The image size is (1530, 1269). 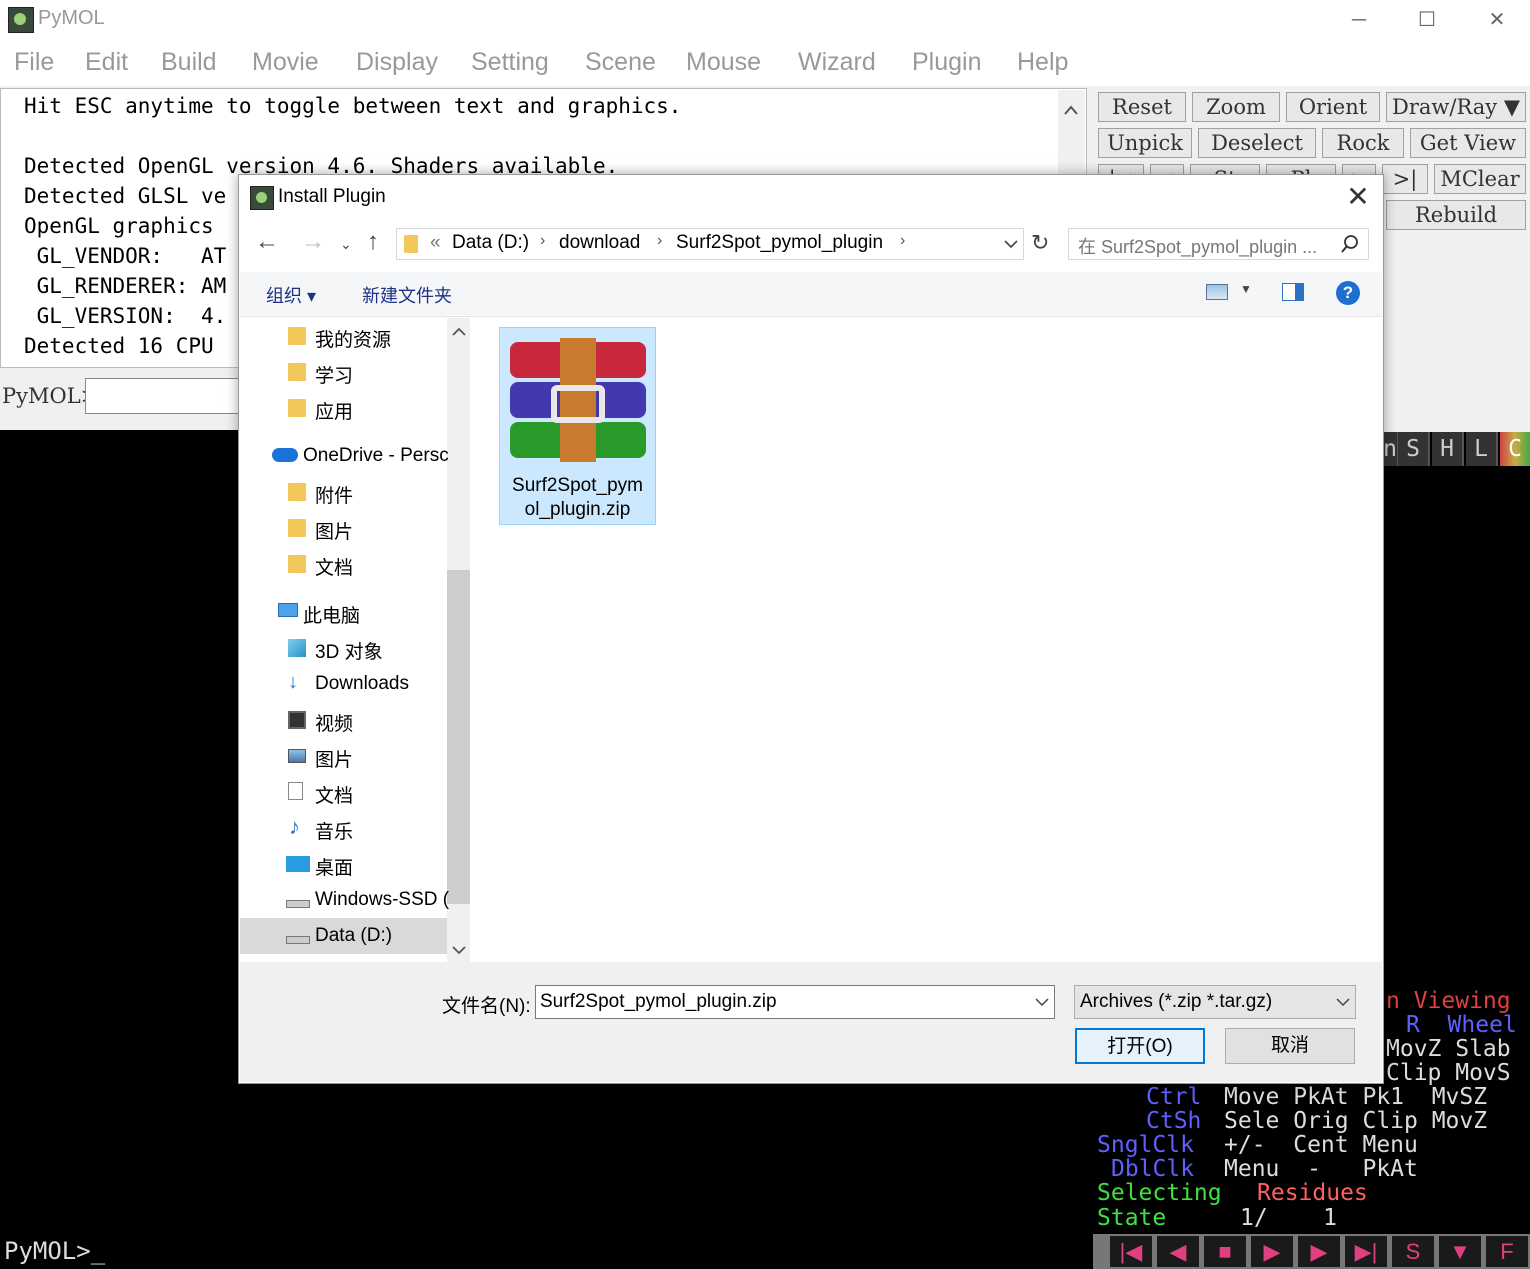 I want to click on movie-play-button: ▶, so click(x=1272, y=1251).